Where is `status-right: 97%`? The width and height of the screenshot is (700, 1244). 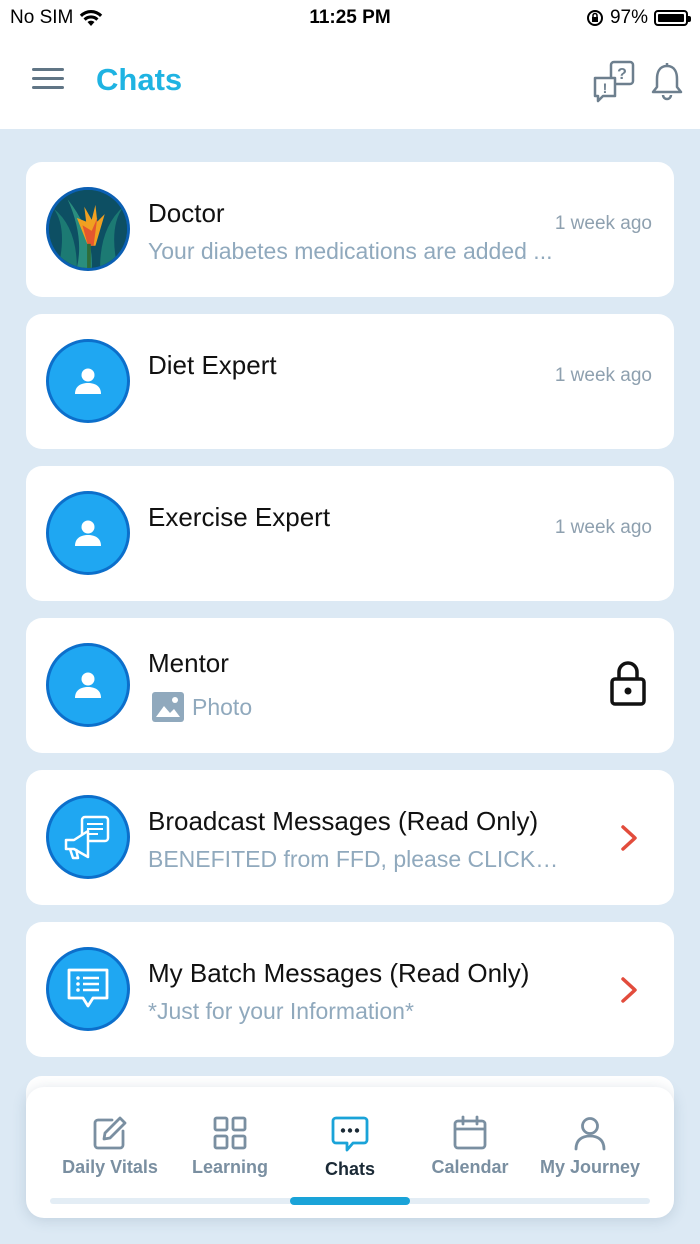 status-right: 97% is located at coordinates (638, 18).